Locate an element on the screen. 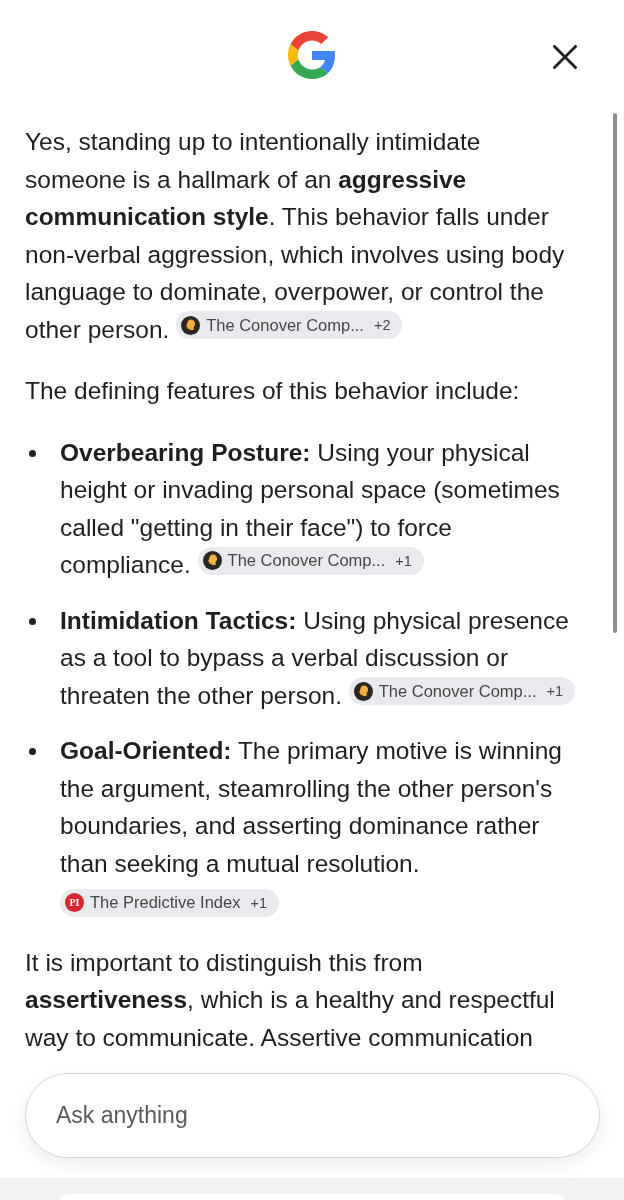 This screenshot has width=624, height=1200. list-item-text: Intimidation Tactics: Using physical presence as a tool to bypass a verbal discussion or threaten the other person. The Conover Comp... +1 is located at coordinates (323, 657).